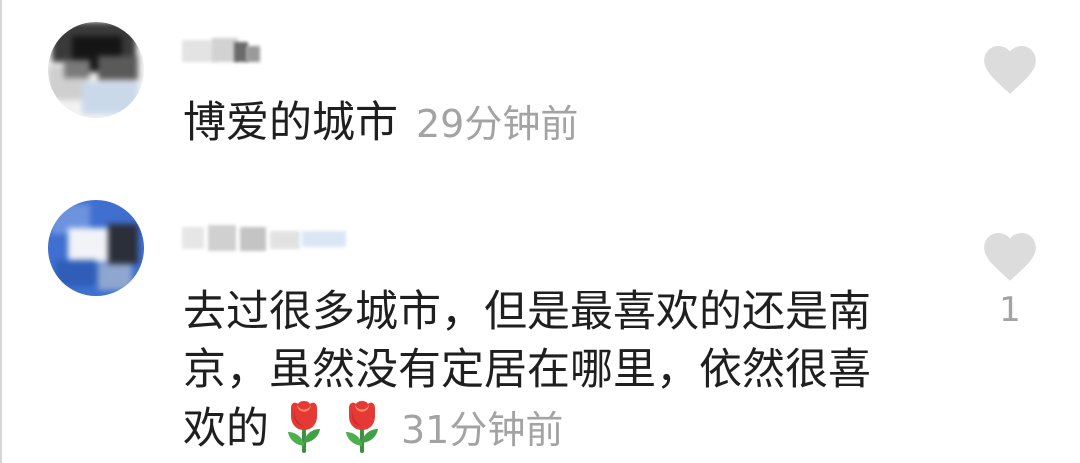 This screenshot has height=463, width=1080. I want to click on like-button, so click(1010, 70).